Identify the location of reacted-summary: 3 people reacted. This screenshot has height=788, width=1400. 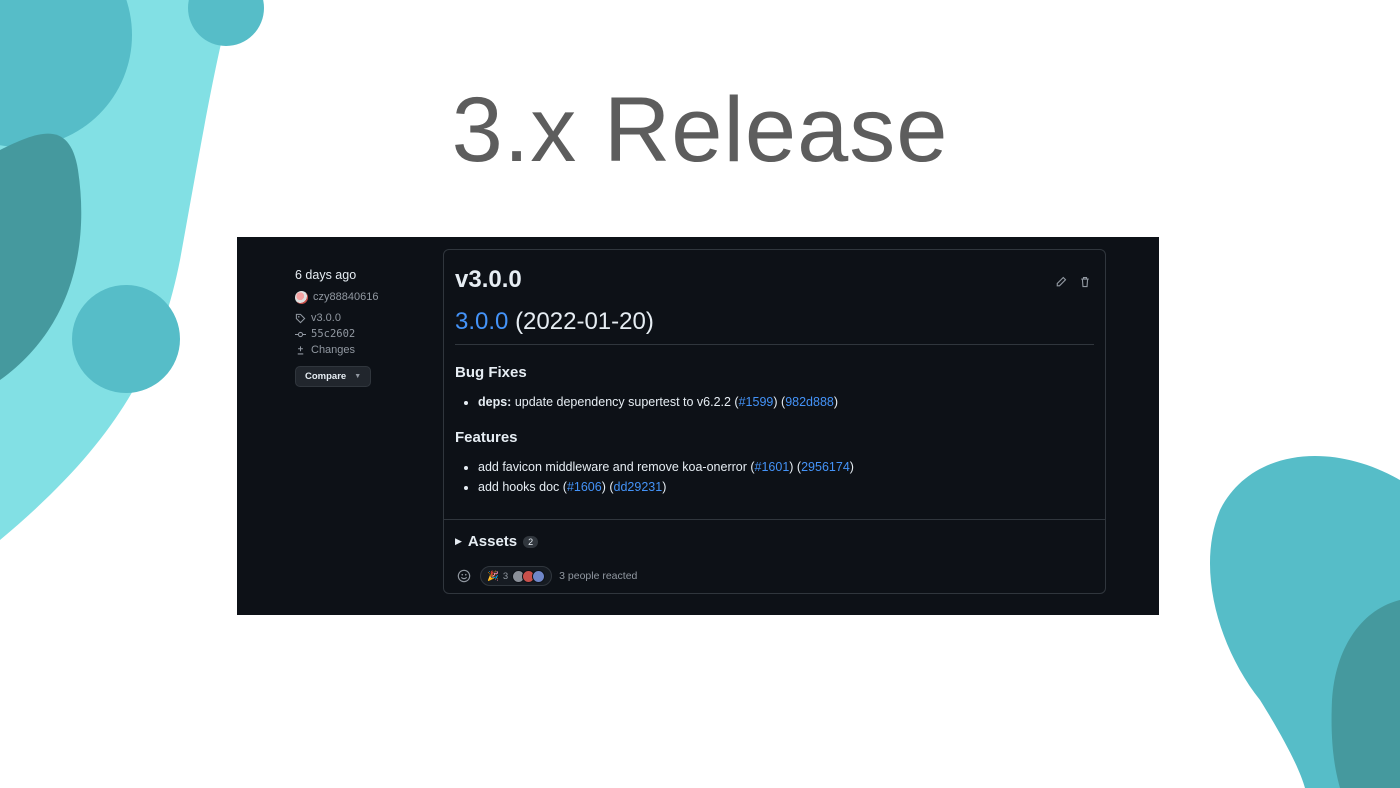
(598, 576).